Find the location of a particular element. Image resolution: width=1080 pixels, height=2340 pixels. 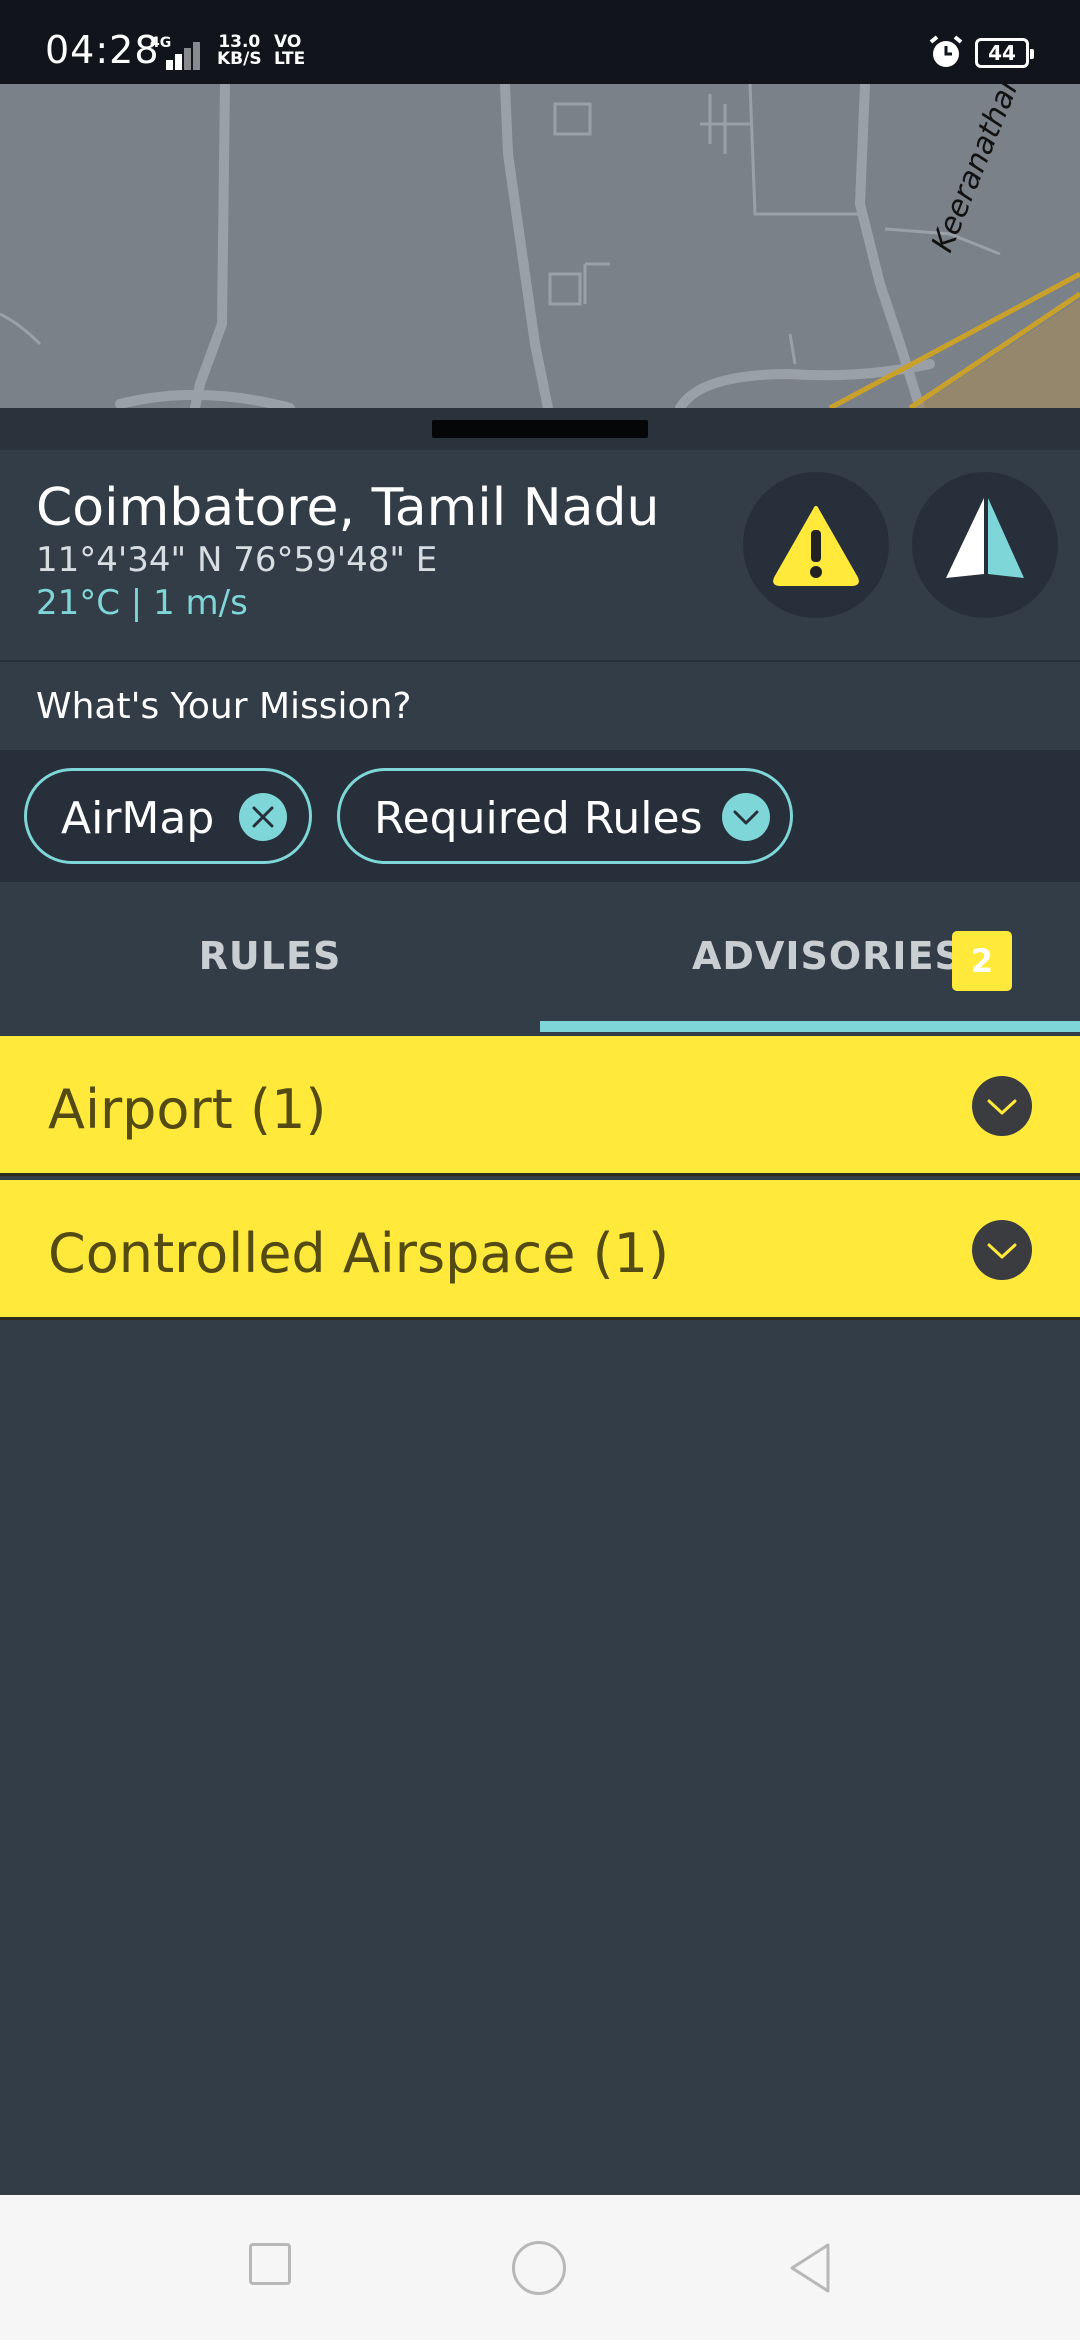

network-speed-unit: KB/S is located at coordinates (239, 59).